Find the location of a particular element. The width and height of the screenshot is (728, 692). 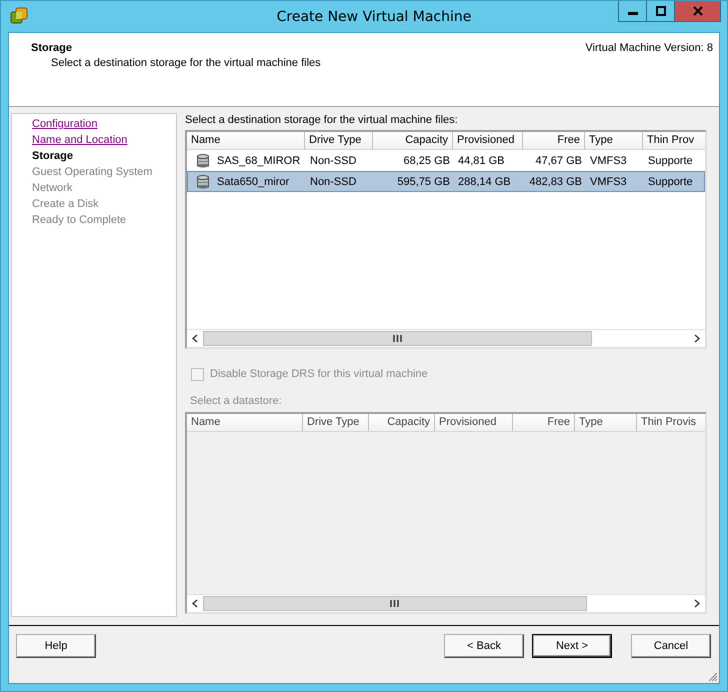

table-cell: 288,14 GB is located at coordinates (484, 182).